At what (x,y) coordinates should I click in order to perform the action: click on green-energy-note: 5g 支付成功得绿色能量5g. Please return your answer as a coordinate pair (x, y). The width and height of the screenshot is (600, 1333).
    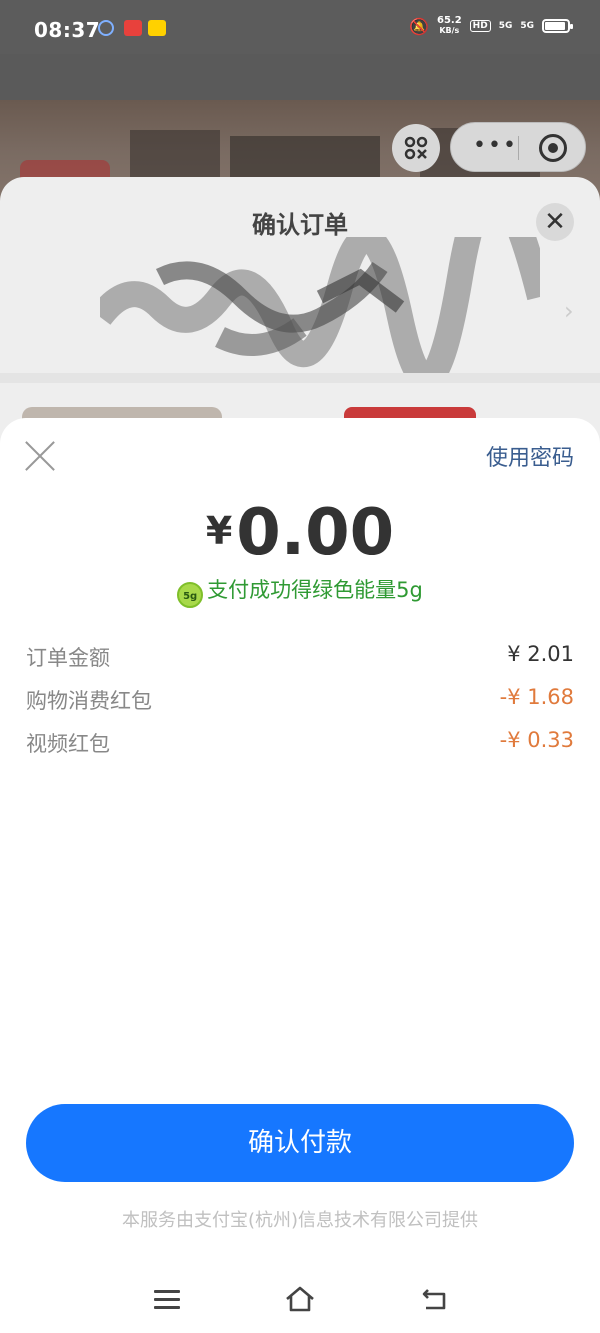
    Looking at the image, I should click on (300, 591).